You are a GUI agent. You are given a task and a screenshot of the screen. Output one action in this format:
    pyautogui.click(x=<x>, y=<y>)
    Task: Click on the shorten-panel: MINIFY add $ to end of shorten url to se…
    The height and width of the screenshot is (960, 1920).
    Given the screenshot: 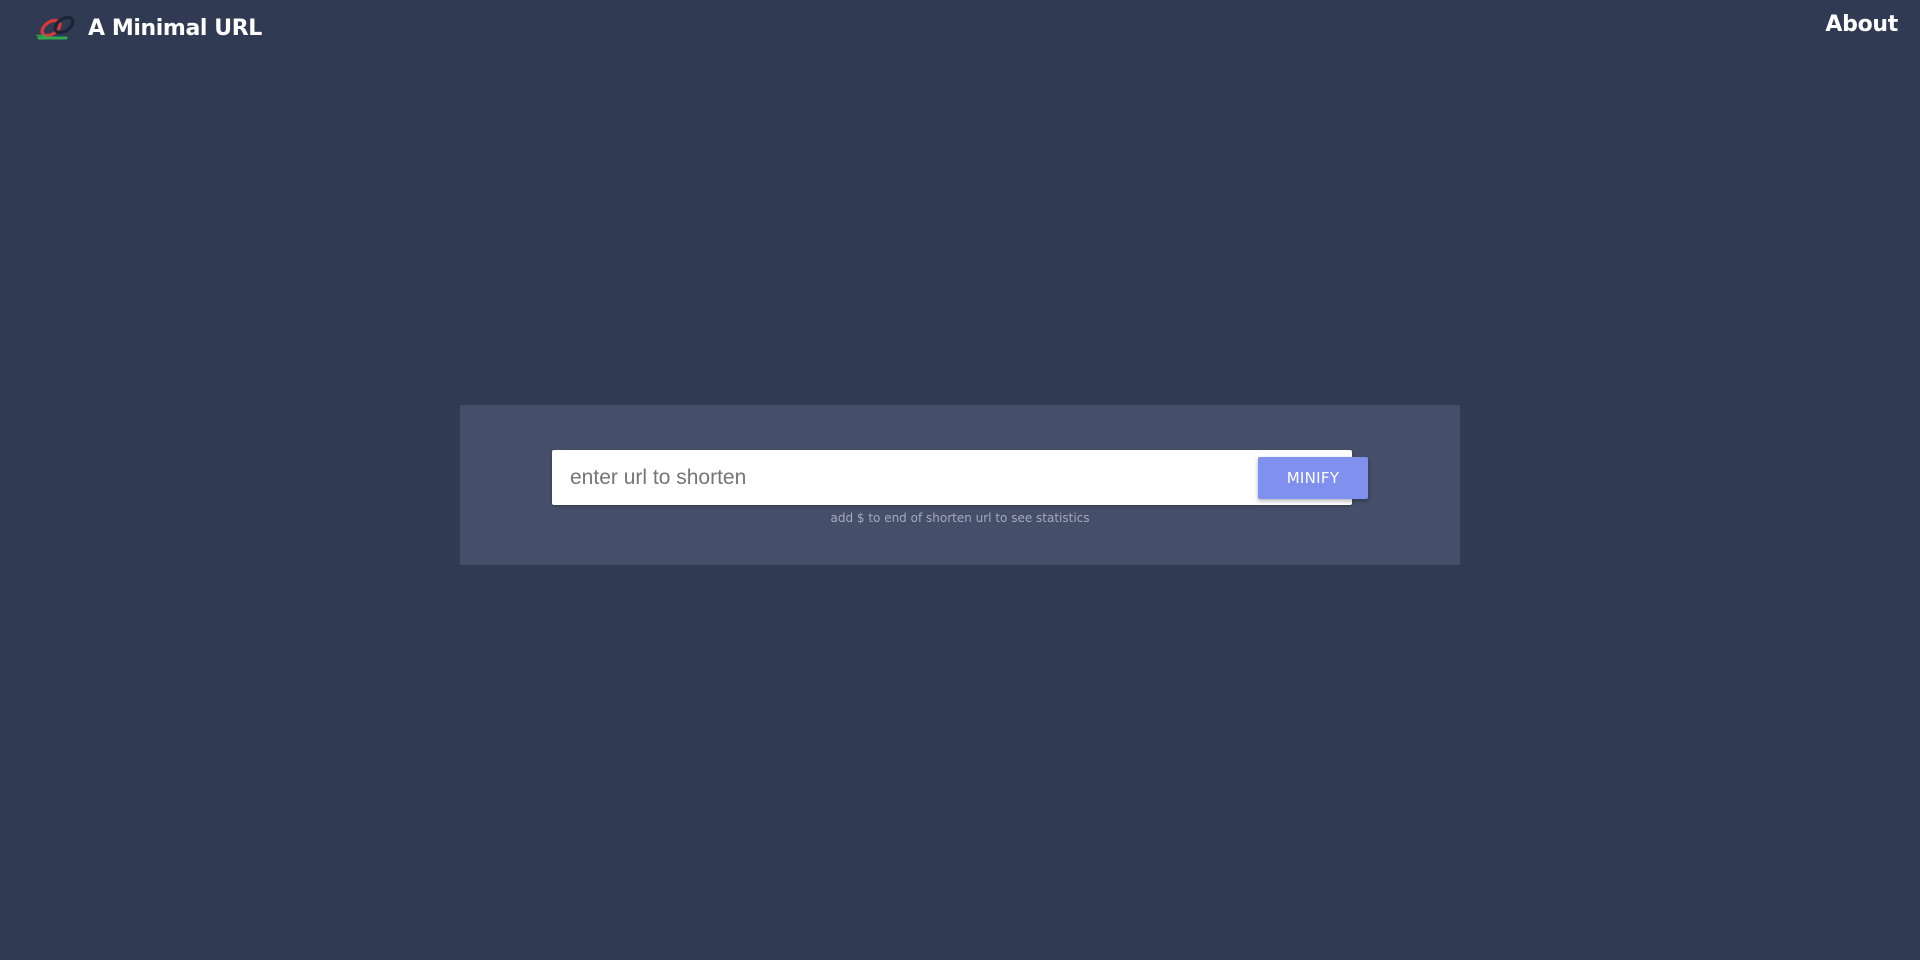 What is the action you would take?
    pyautogui.click(x=960, y=485)
    